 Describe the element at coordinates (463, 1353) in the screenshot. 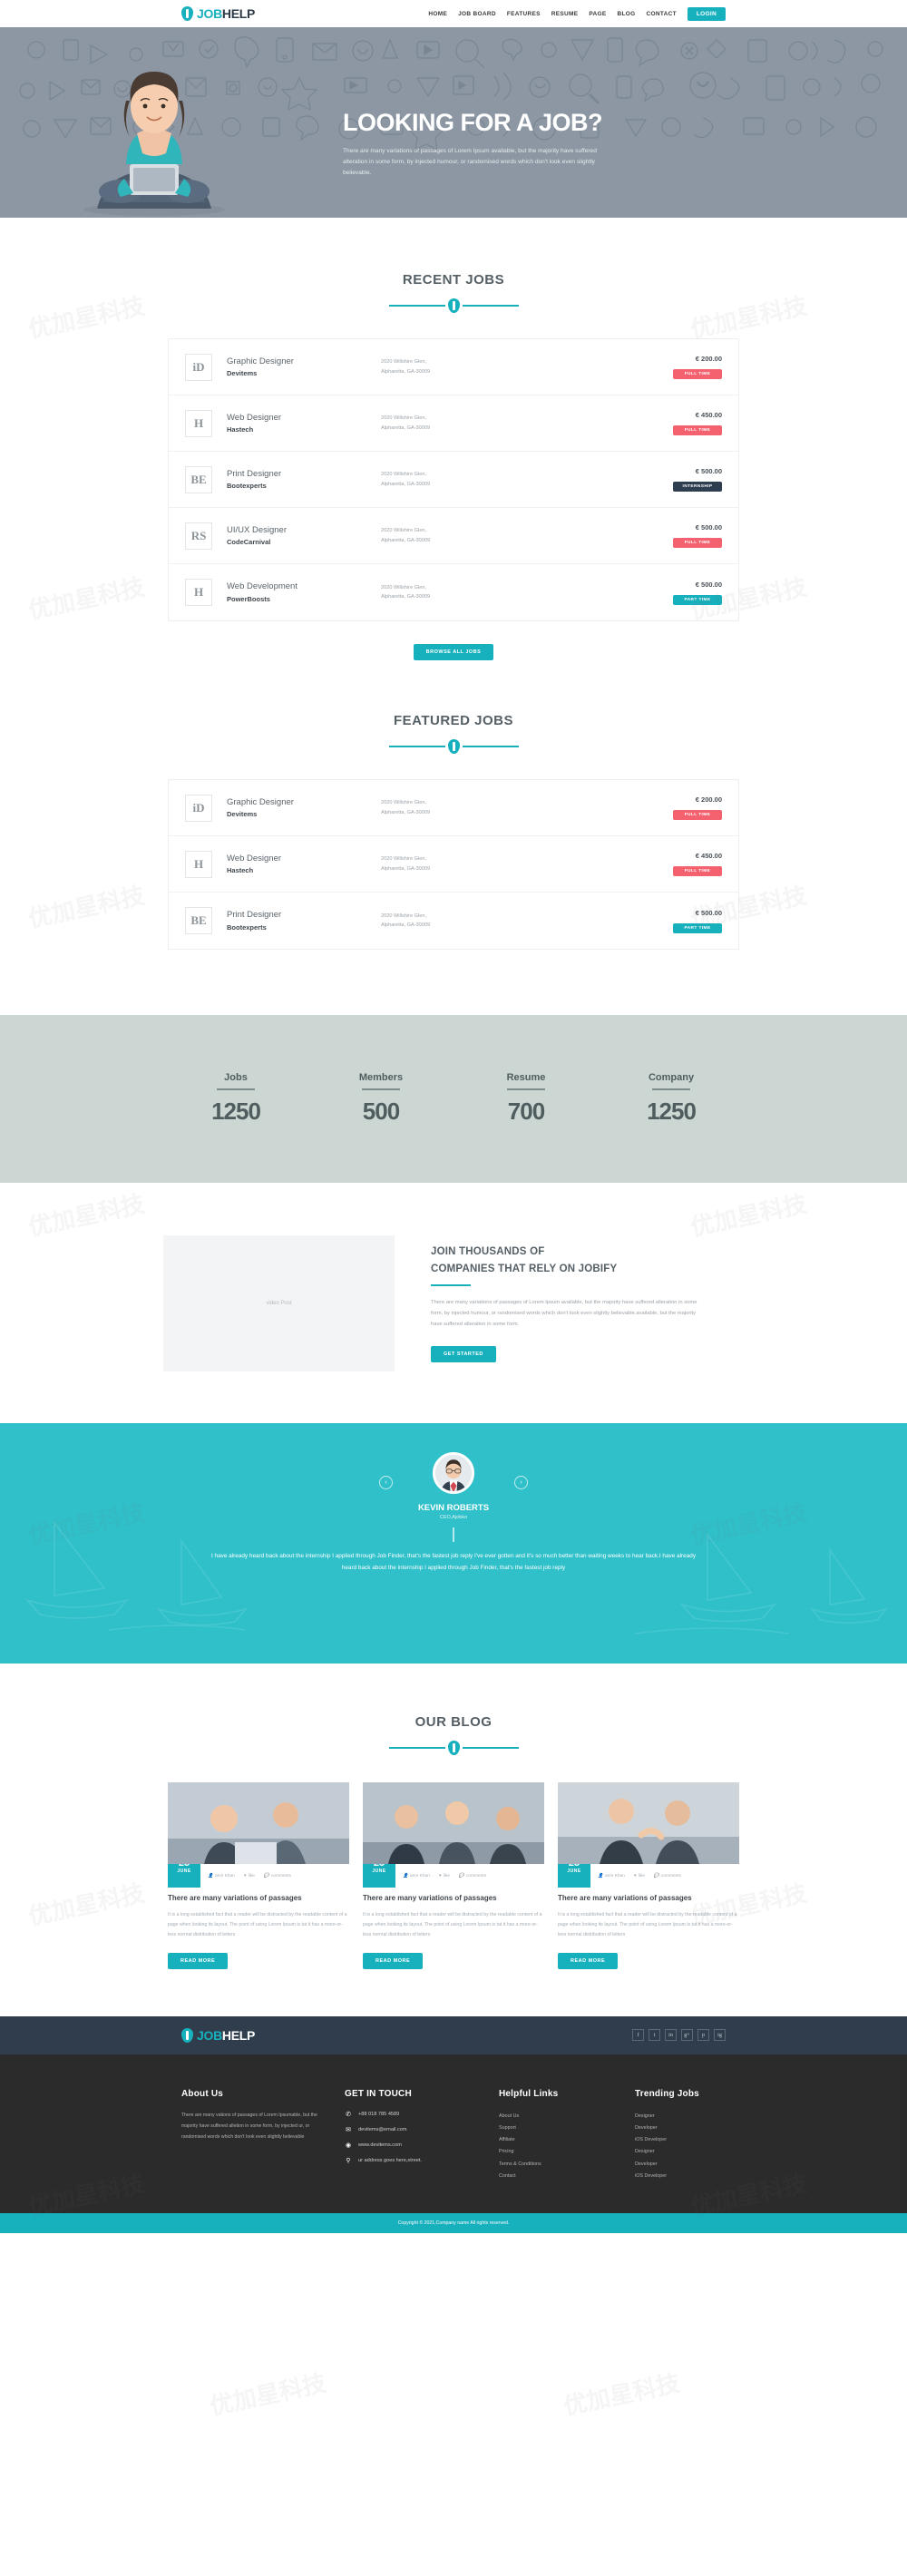

I see `get-started-button: GET STARTED` at that location.